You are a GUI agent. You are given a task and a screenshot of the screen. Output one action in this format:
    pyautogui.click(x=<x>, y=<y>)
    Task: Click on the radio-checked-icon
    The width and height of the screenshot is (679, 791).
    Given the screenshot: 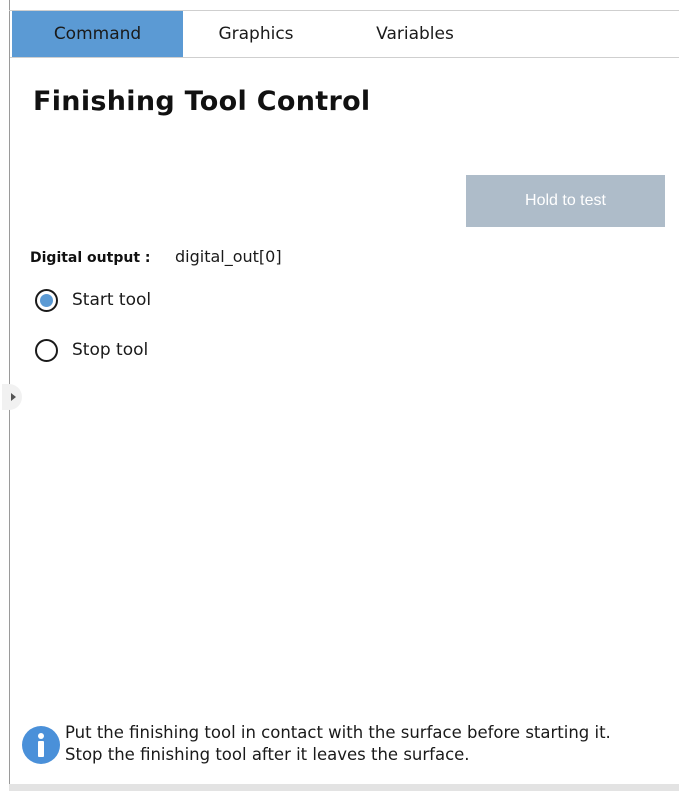 What is the action you would take?
    pyautogui.click(x=46, y=300)
    